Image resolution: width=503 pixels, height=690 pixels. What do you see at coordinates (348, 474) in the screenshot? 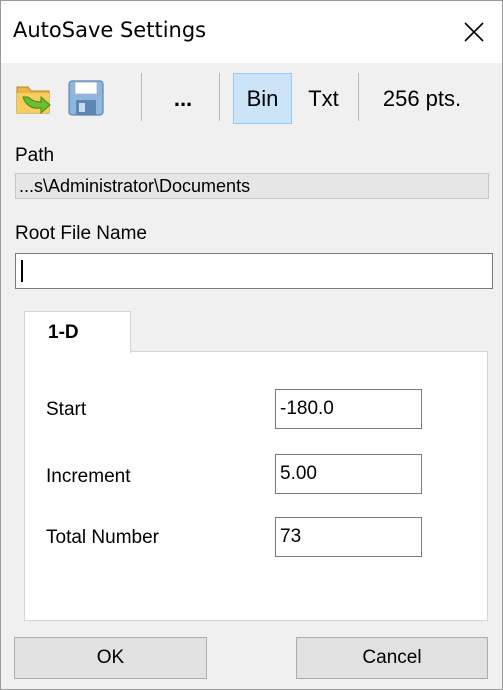
I see `increment-input` at bounding box center [348, 474].